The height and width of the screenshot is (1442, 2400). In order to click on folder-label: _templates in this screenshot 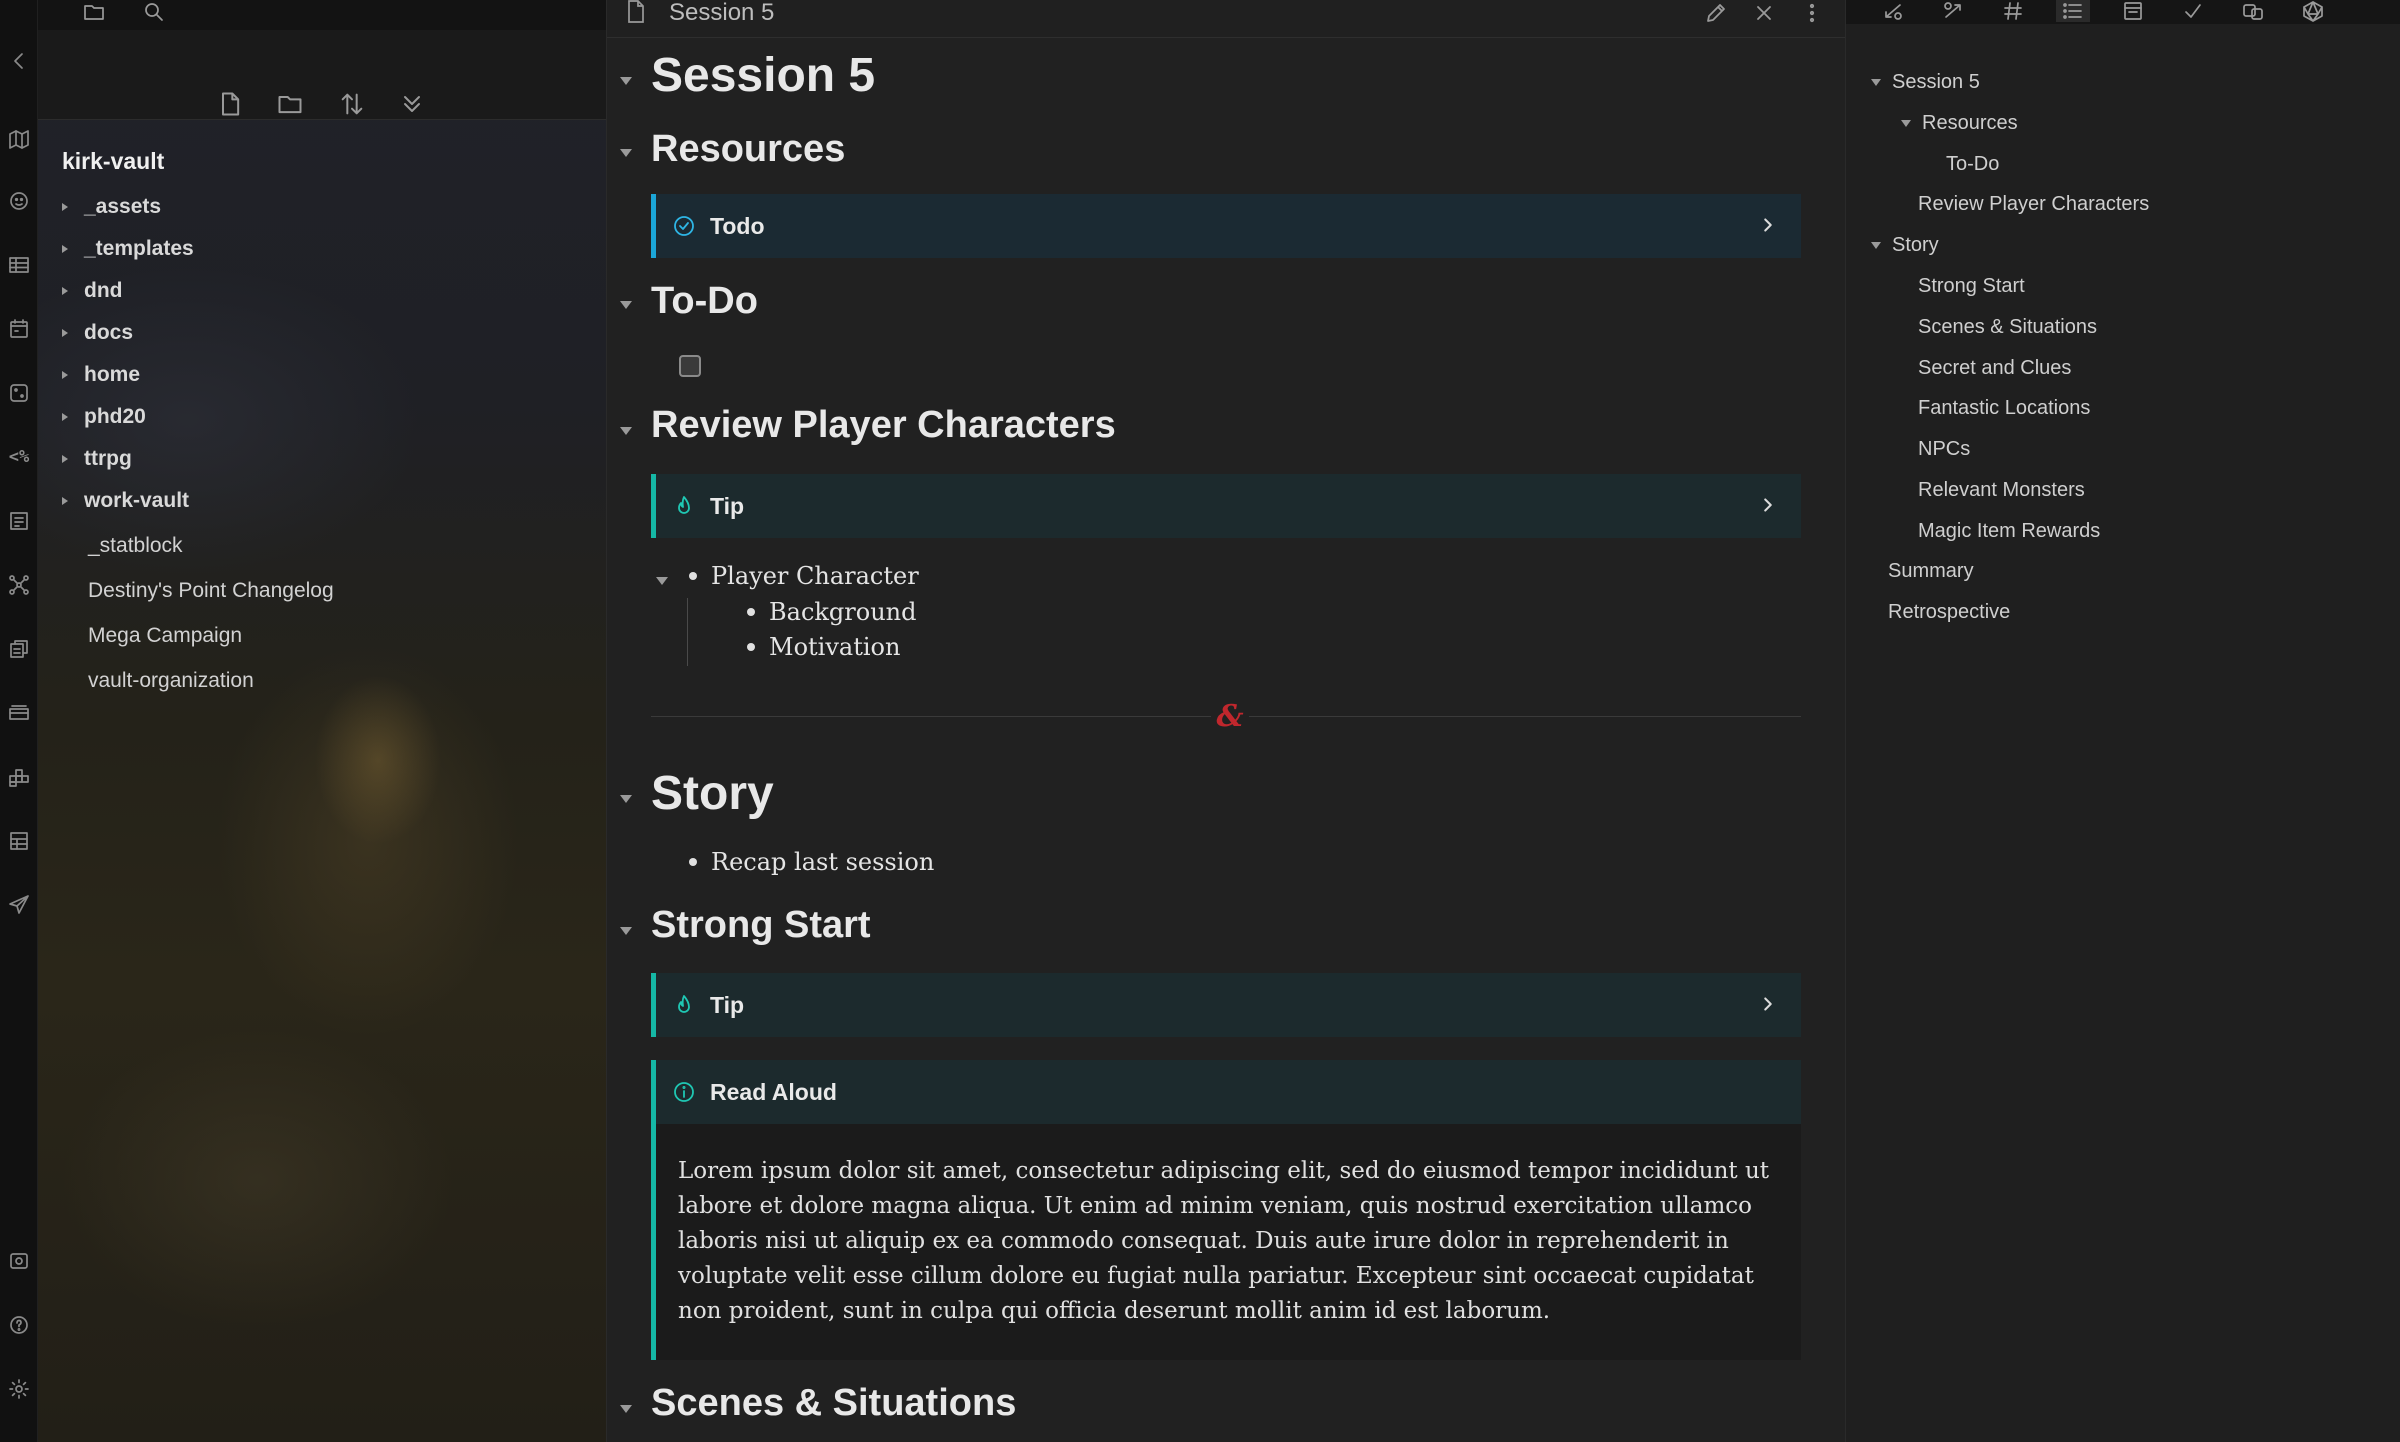, I will do `click(139, 248)`.